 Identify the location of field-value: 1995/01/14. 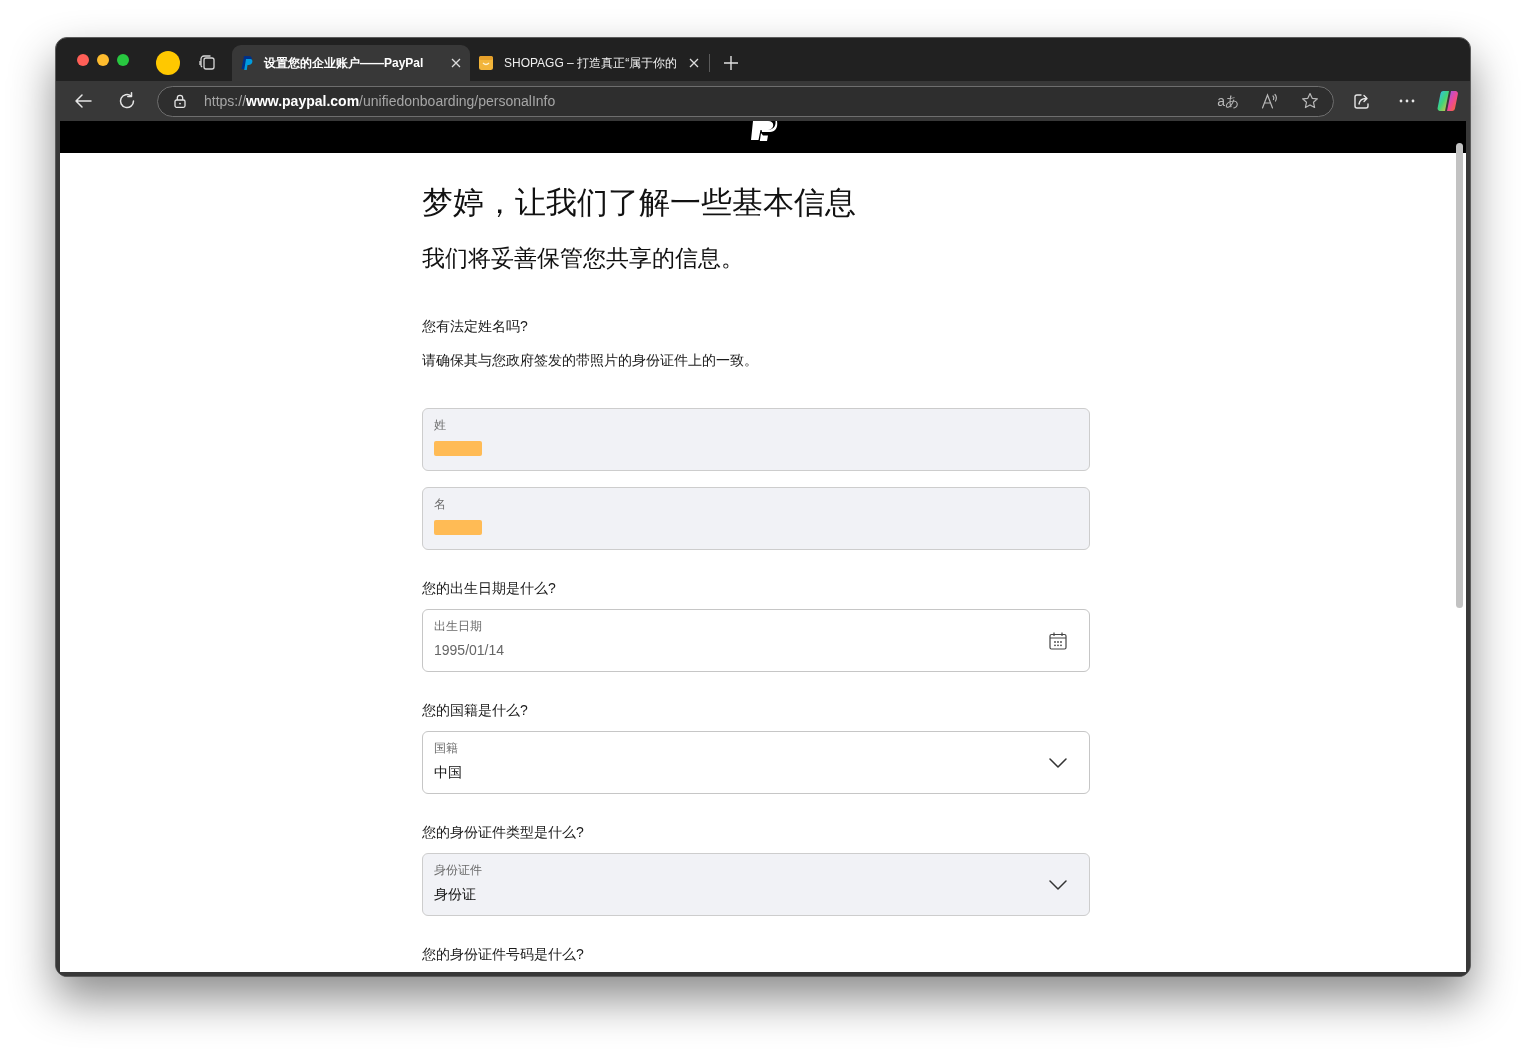
(469, 650).